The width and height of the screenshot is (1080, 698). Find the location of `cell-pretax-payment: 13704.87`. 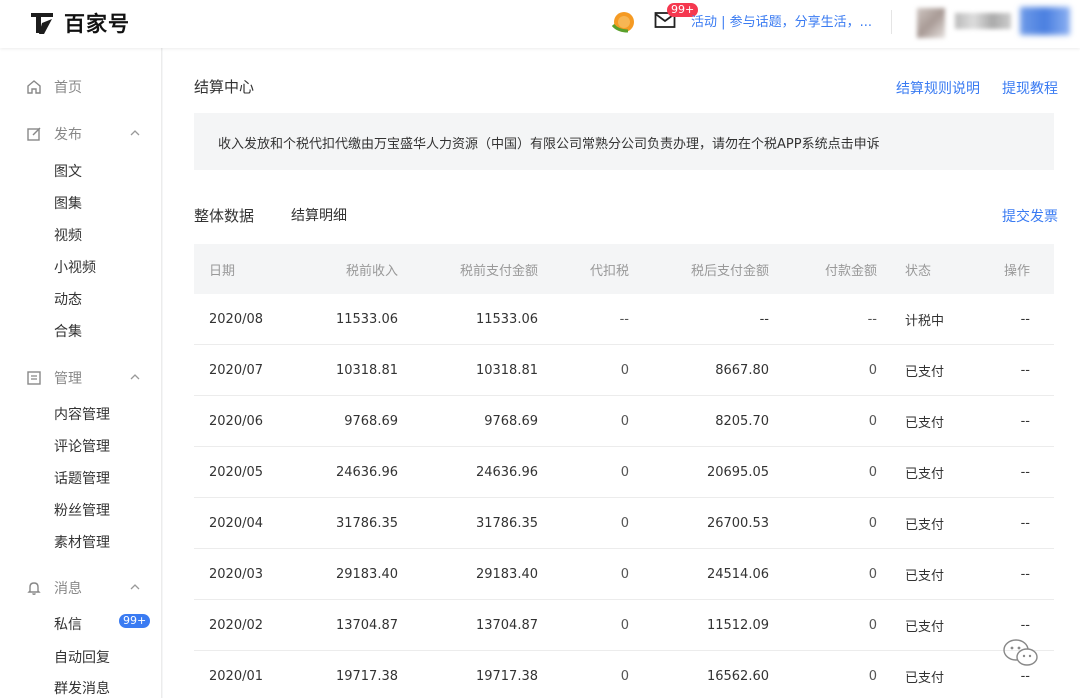

cell-pretax-payment: 13704.87 is located at coordinates (506, 625).